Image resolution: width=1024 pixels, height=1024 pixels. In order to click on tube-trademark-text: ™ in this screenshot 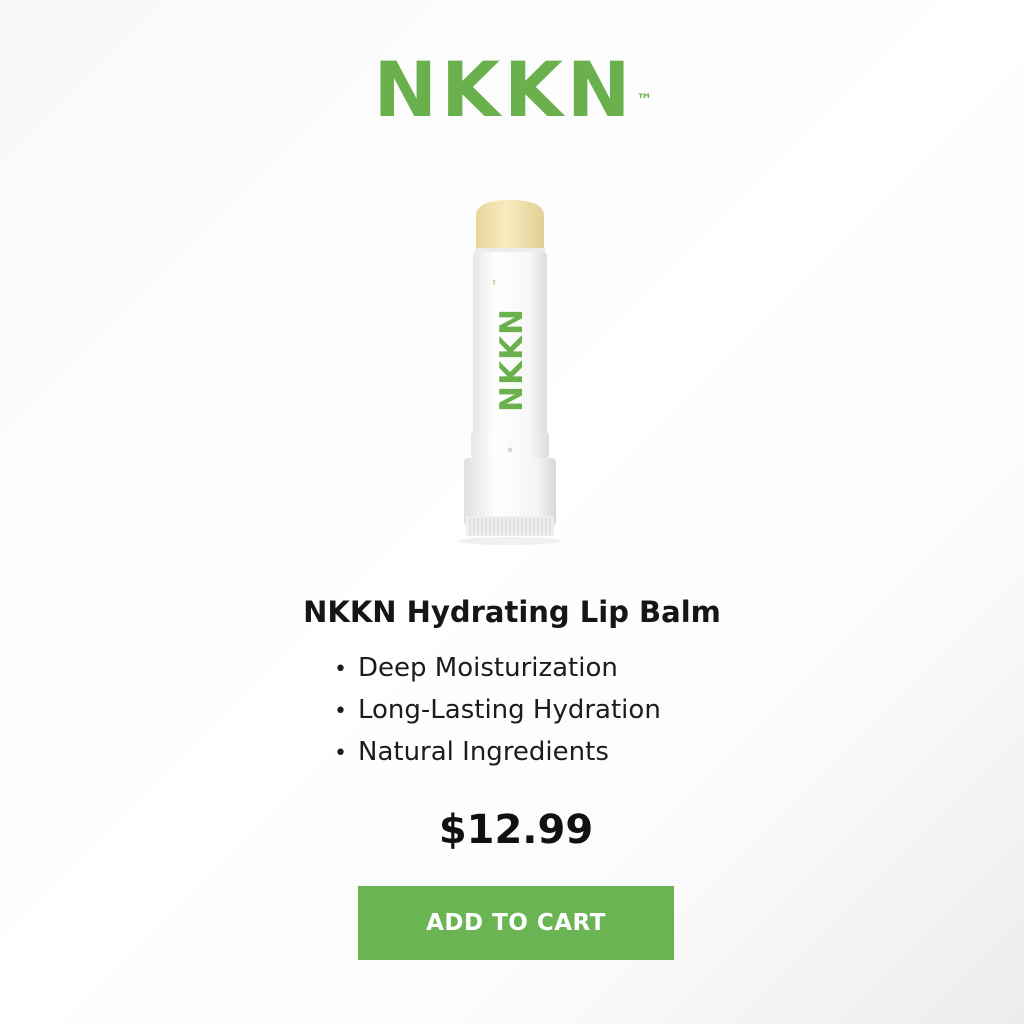, I will do `click(496, 282)`.